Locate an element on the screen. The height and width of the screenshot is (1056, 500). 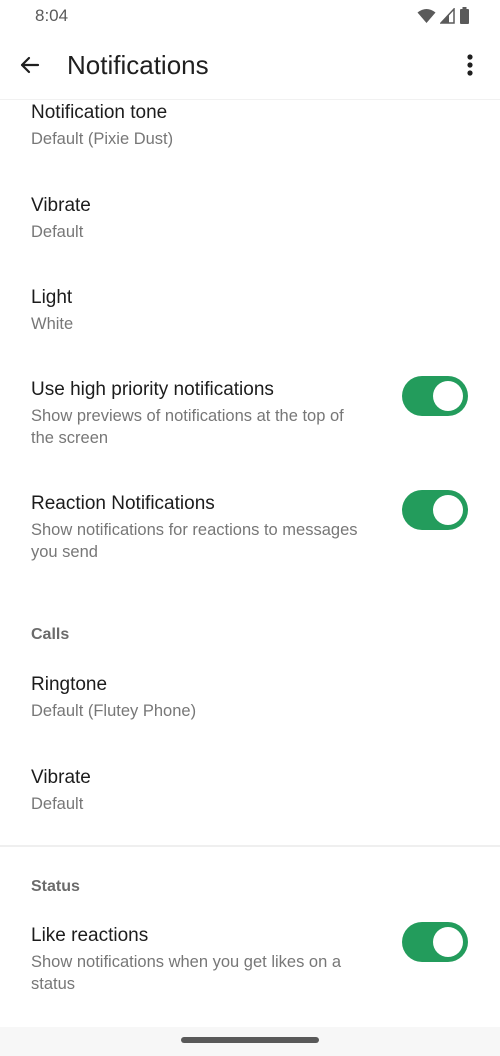
section-divider is located at coordinates (250, 846).